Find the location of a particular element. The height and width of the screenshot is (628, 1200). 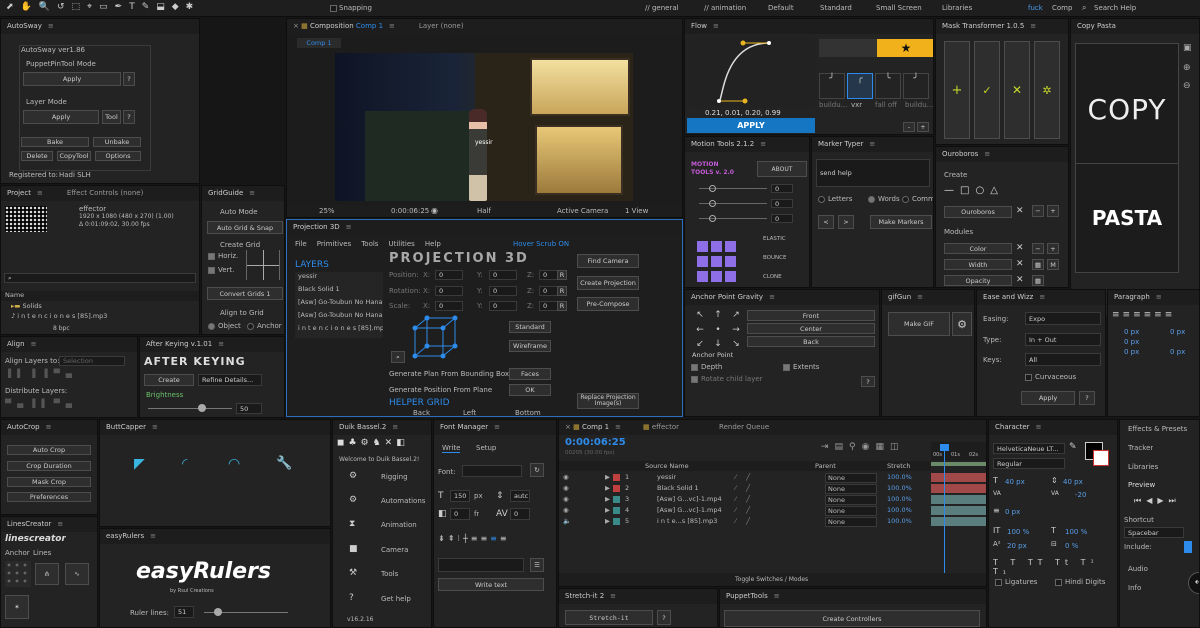

effector-tab: effector is located at coordinates (665, 427).